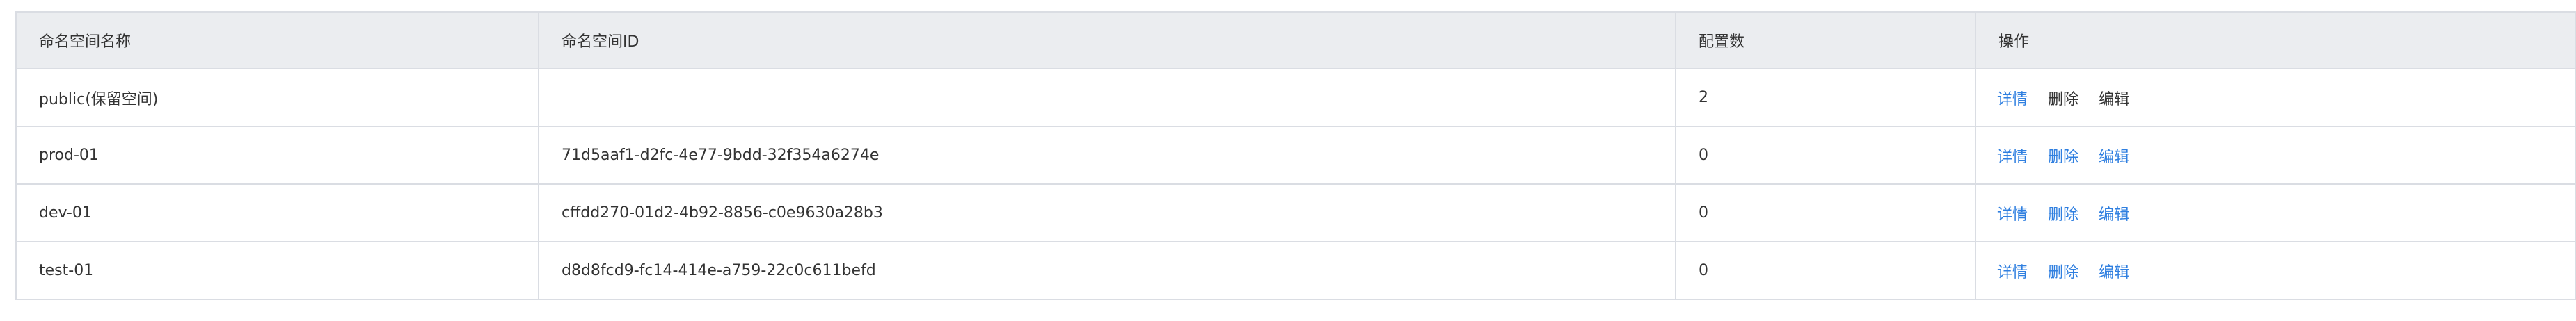 The image size is (2576, 321). Describe the element at coordinates (1825, 97) in the screenshot. I see `config-count-cell: 2` at that location.